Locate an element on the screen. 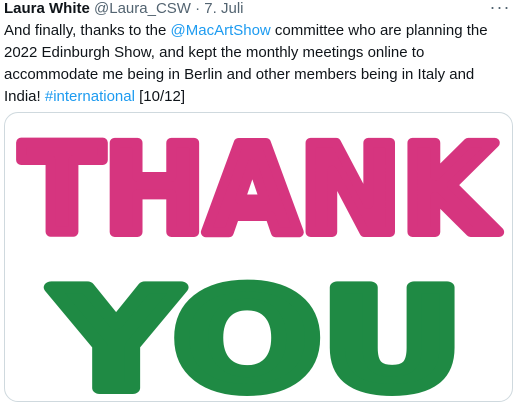 This screenshot has width=517, height=403. author-handle: @Laura_CSW is located at coordinates (142, 8).